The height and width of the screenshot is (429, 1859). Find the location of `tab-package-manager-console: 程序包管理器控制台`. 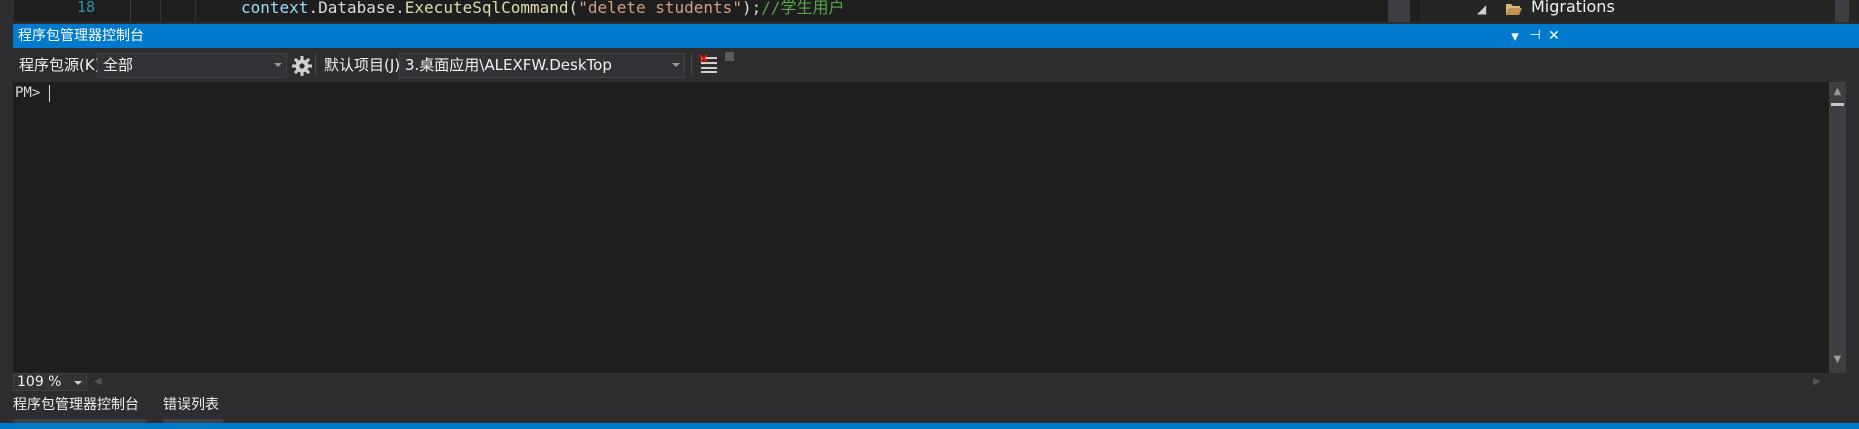

tab-package-manager-console: 程序包管理器控制台 is located at coordinates (76, 405).